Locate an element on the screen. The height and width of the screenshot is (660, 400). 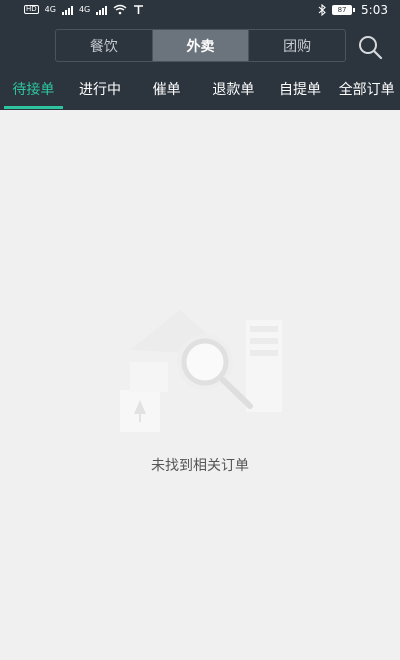
segment-dining: 餐饮 is located at coordinates (104, 45).